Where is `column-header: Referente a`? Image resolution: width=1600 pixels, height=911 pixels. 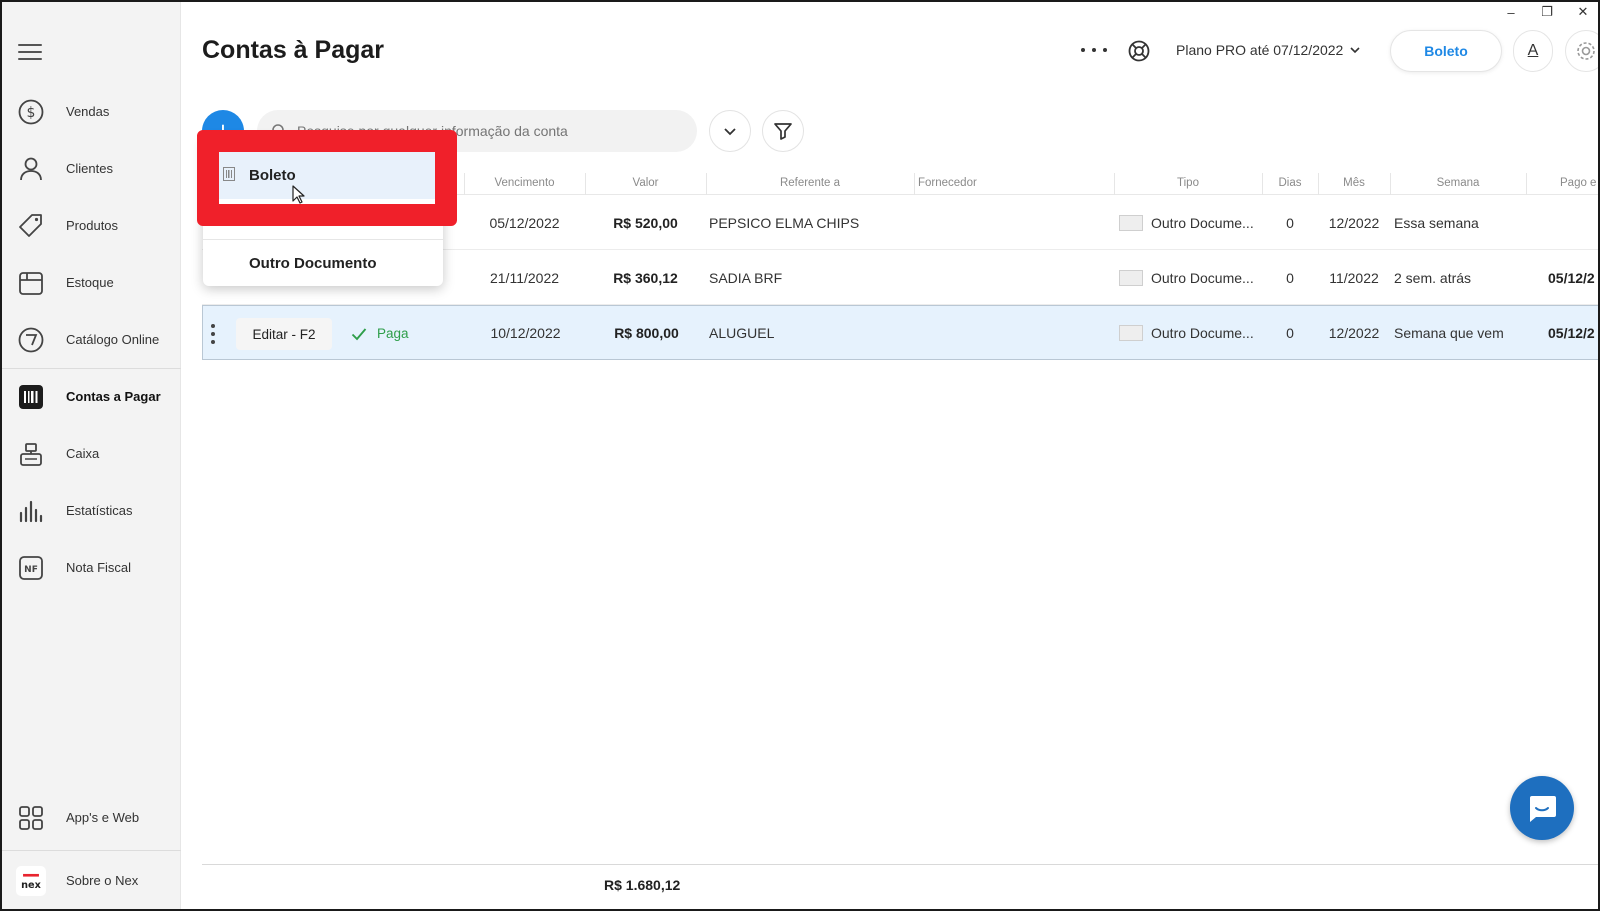
column-header: Referente a is located at coordinates (810, 183).